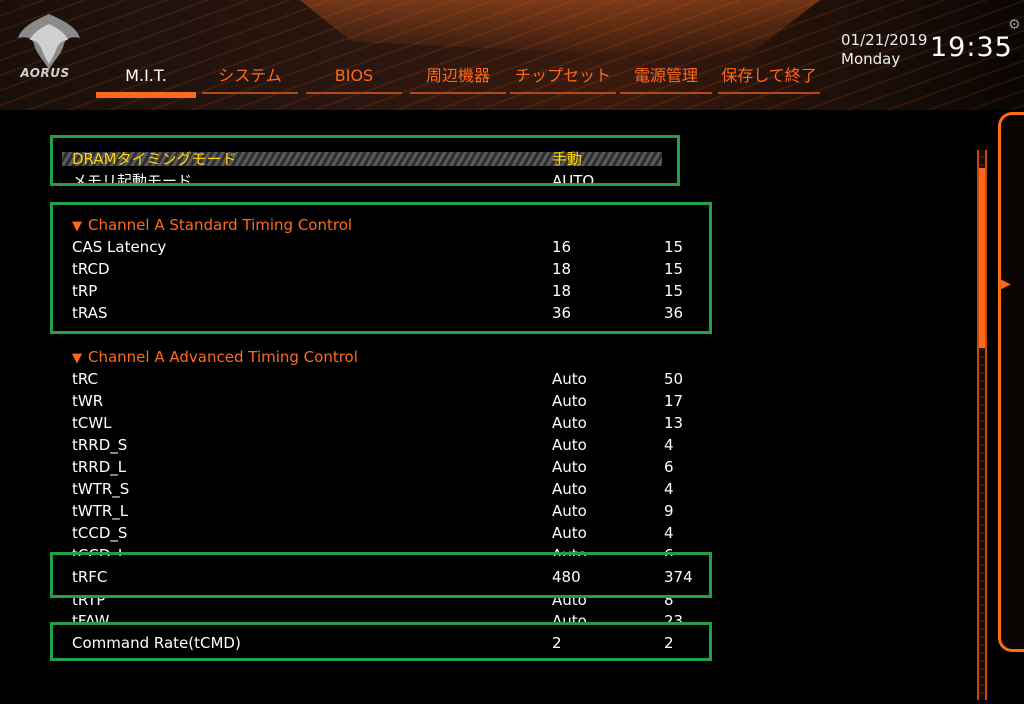 The image size is (1024, 704). What do you see at coordinates (871, 59) in the screenshot?
I see `day-text: Monday` at bounding box center [871, 59].